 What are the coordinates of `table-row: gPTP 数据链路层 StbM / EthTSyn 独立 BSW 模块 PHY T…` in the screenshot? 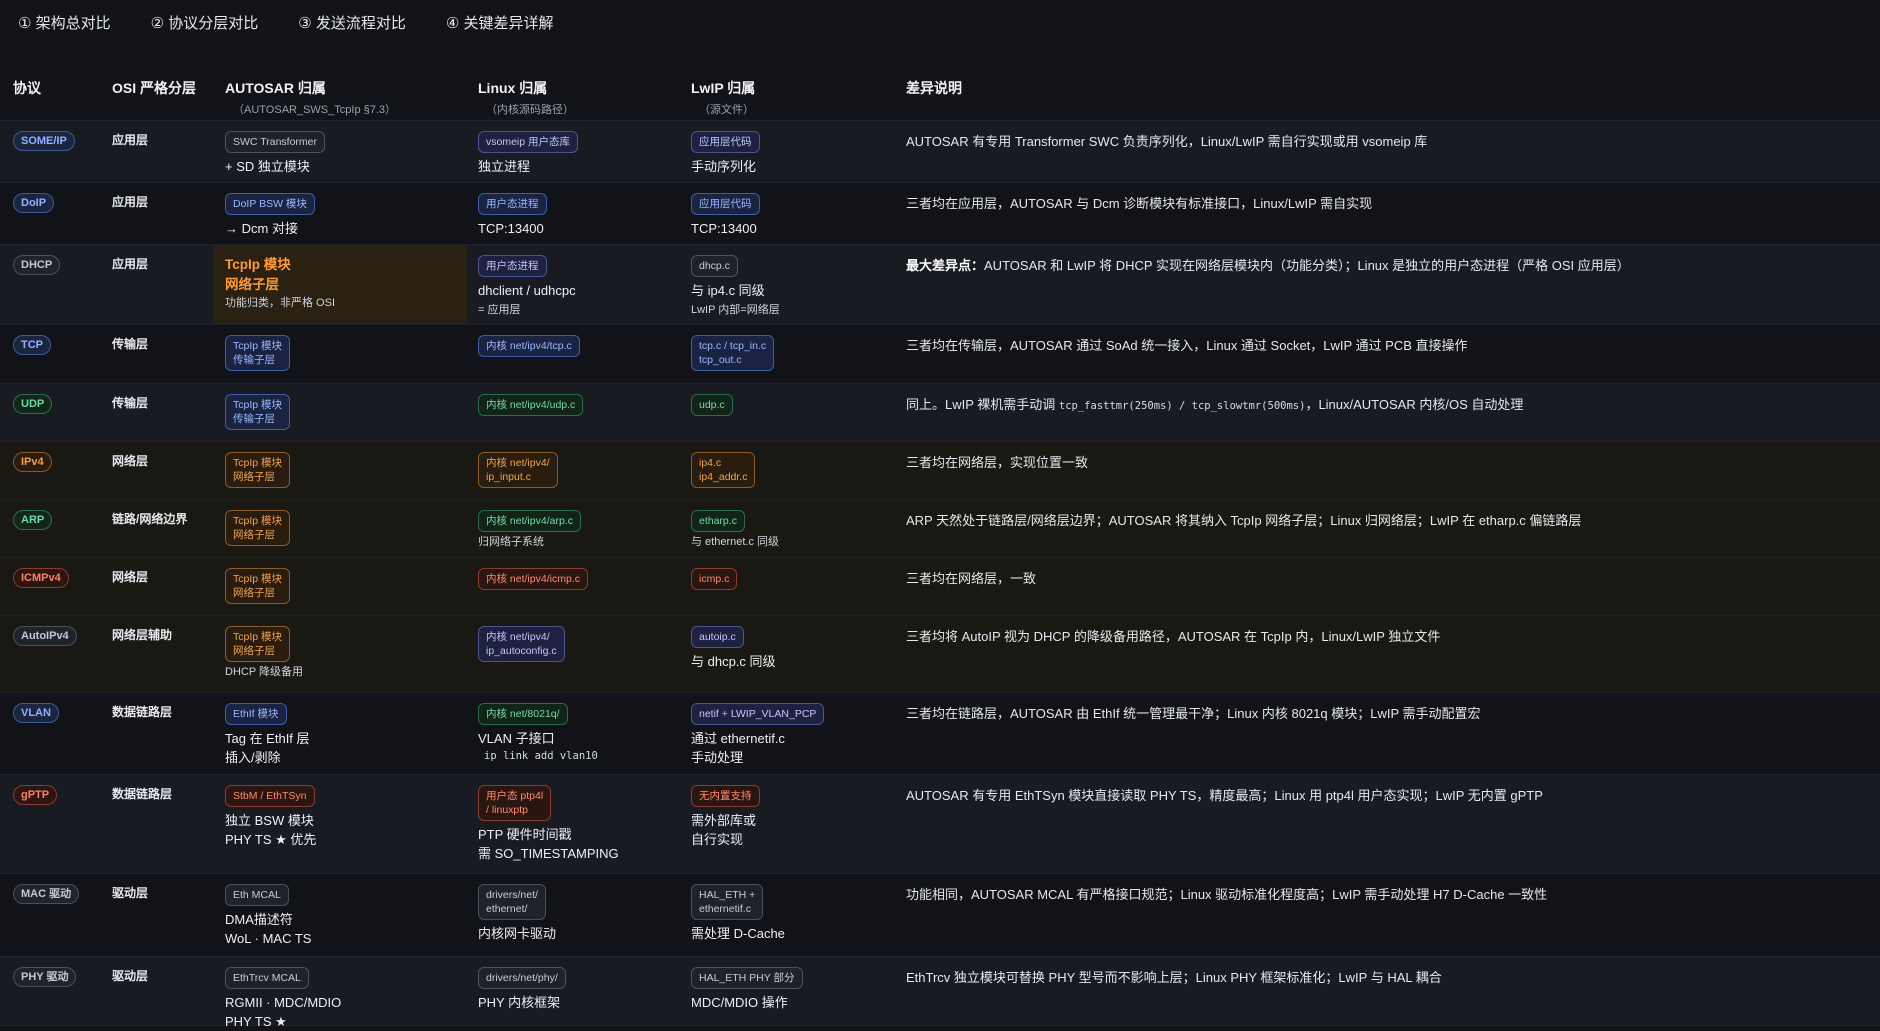 It's located at (940, 824).